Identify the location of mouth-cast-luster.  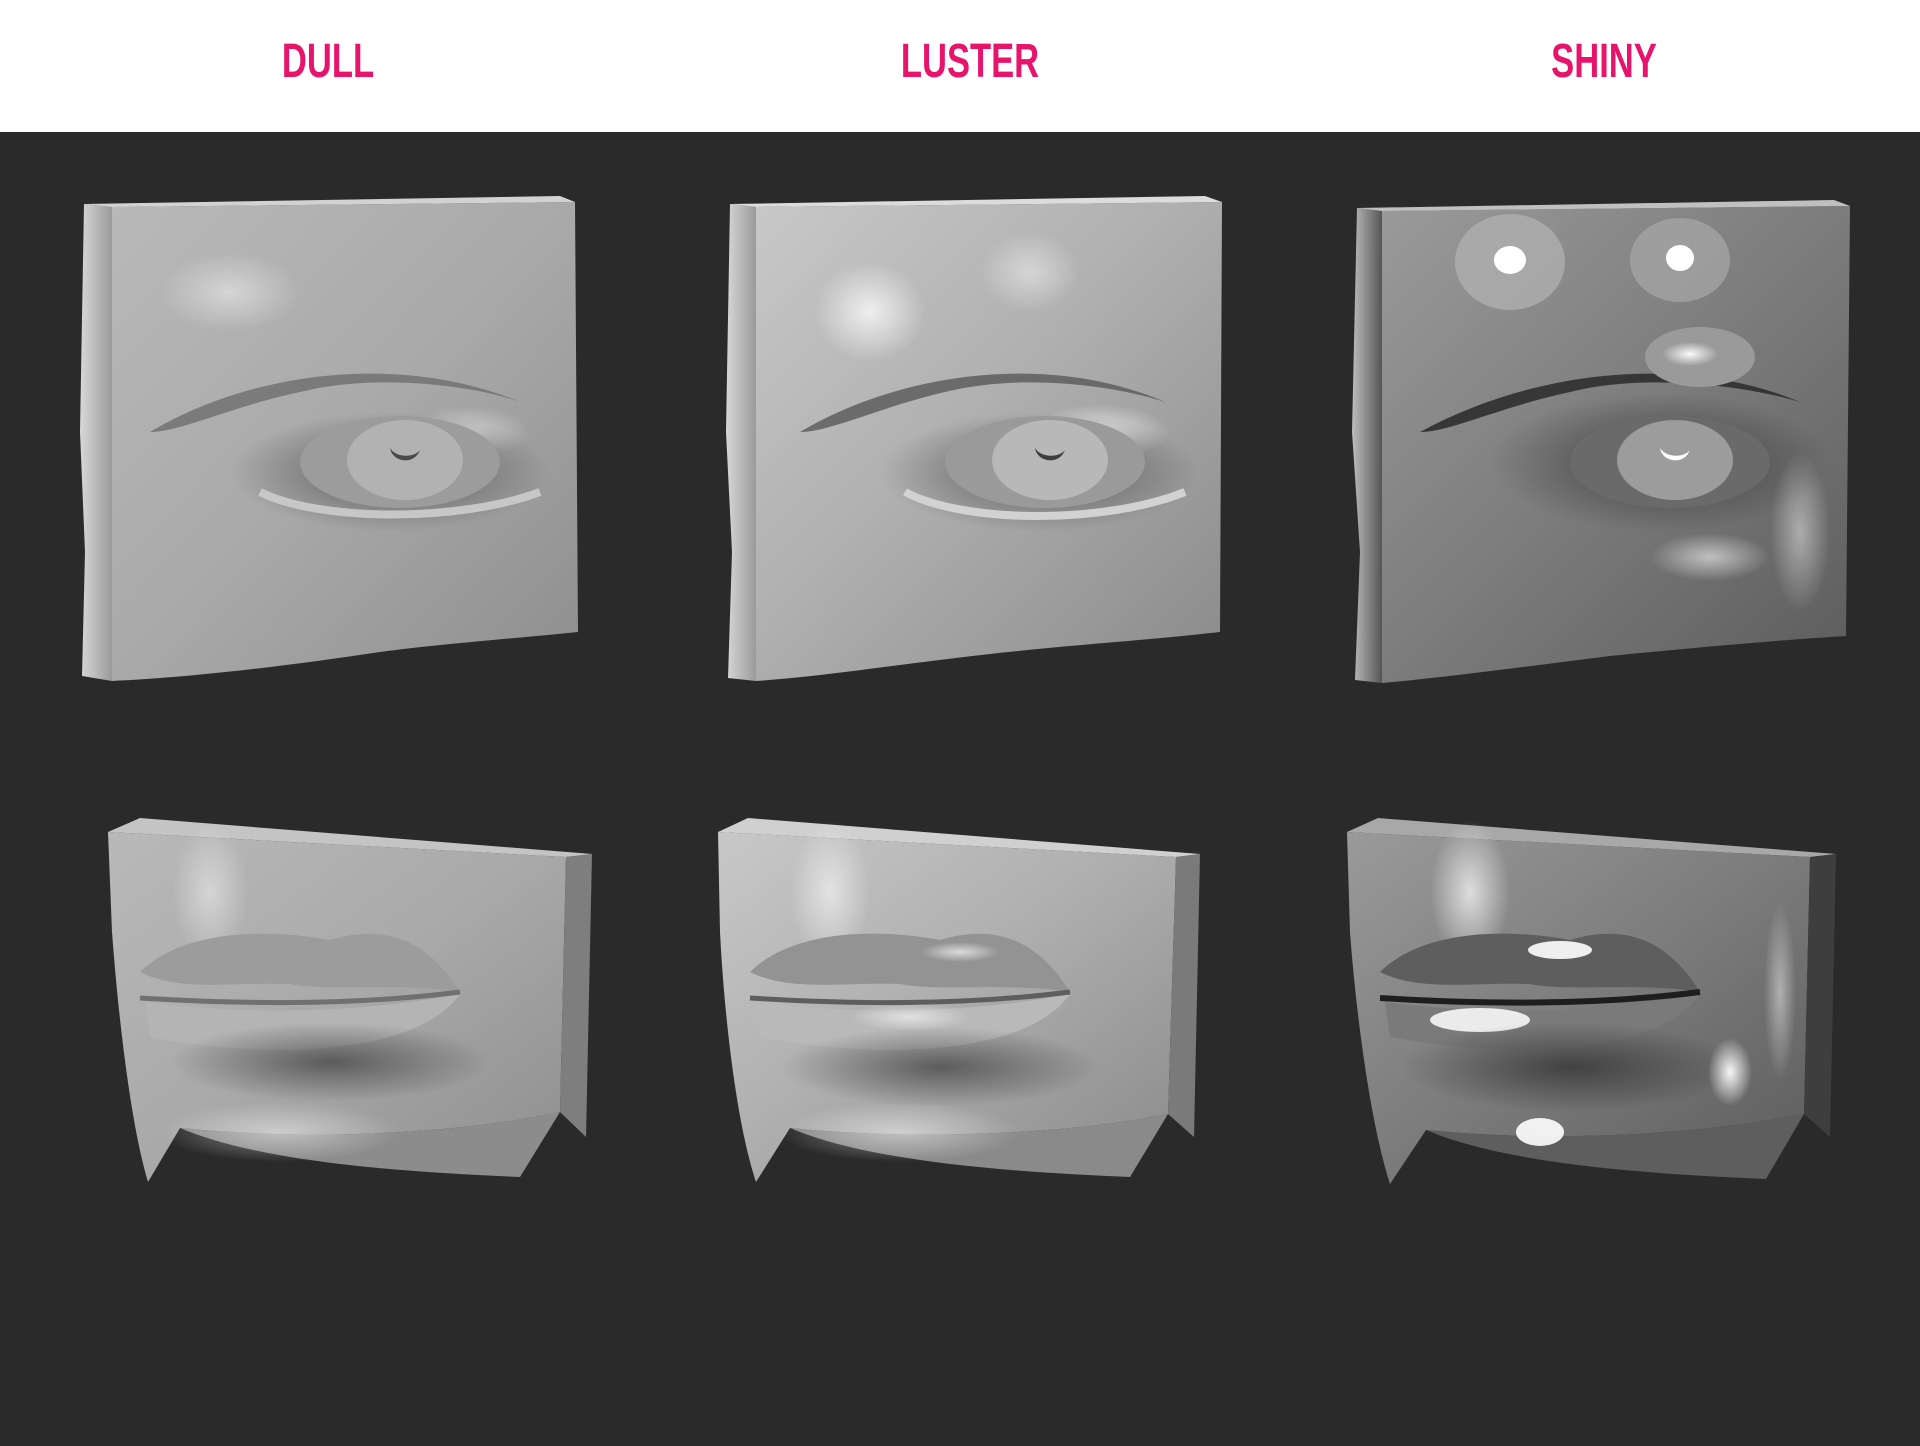
(959, 1000).